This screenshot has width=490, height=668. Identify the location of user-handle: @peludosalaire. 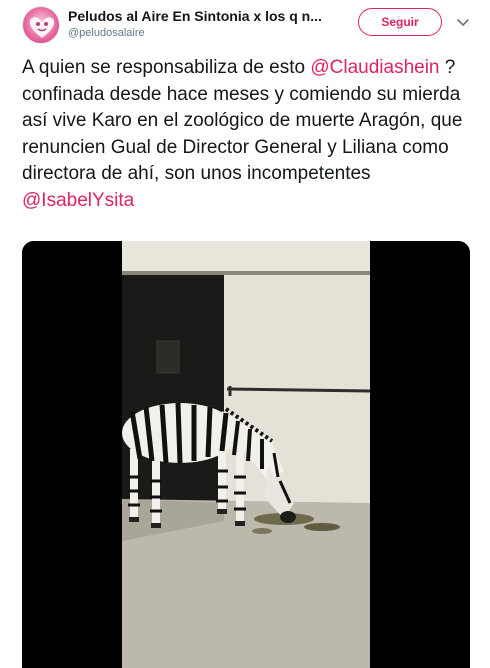
(203, 33).